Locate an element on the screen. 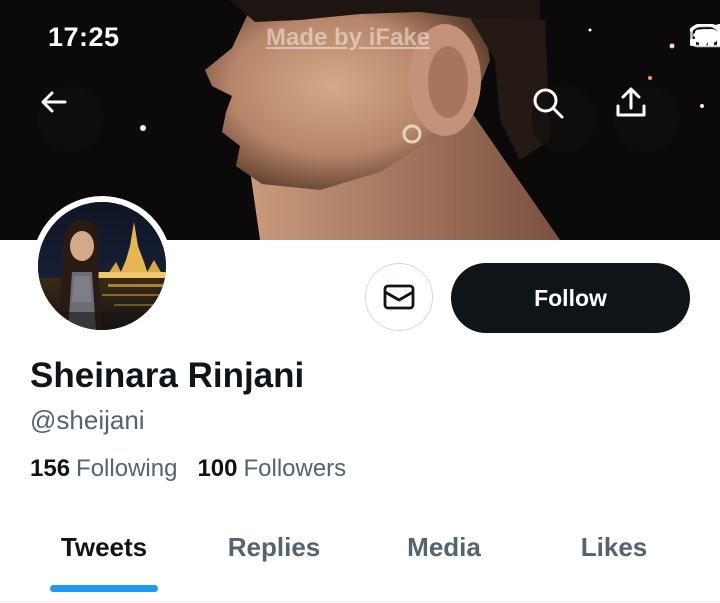  tab-likes: Likes is located at coordinates (614, 547).